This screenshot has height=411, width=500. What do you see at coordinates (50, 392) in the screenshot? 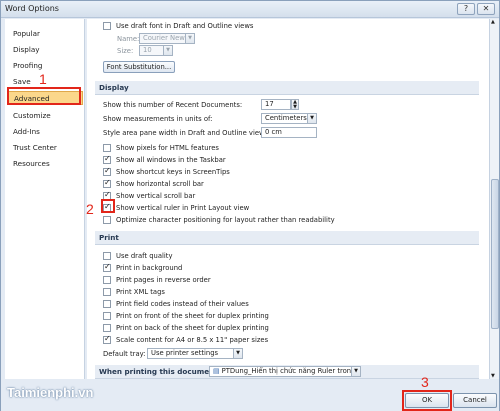
I see `watermark: Taimienphi.vn` at bounding box center [50, 392].